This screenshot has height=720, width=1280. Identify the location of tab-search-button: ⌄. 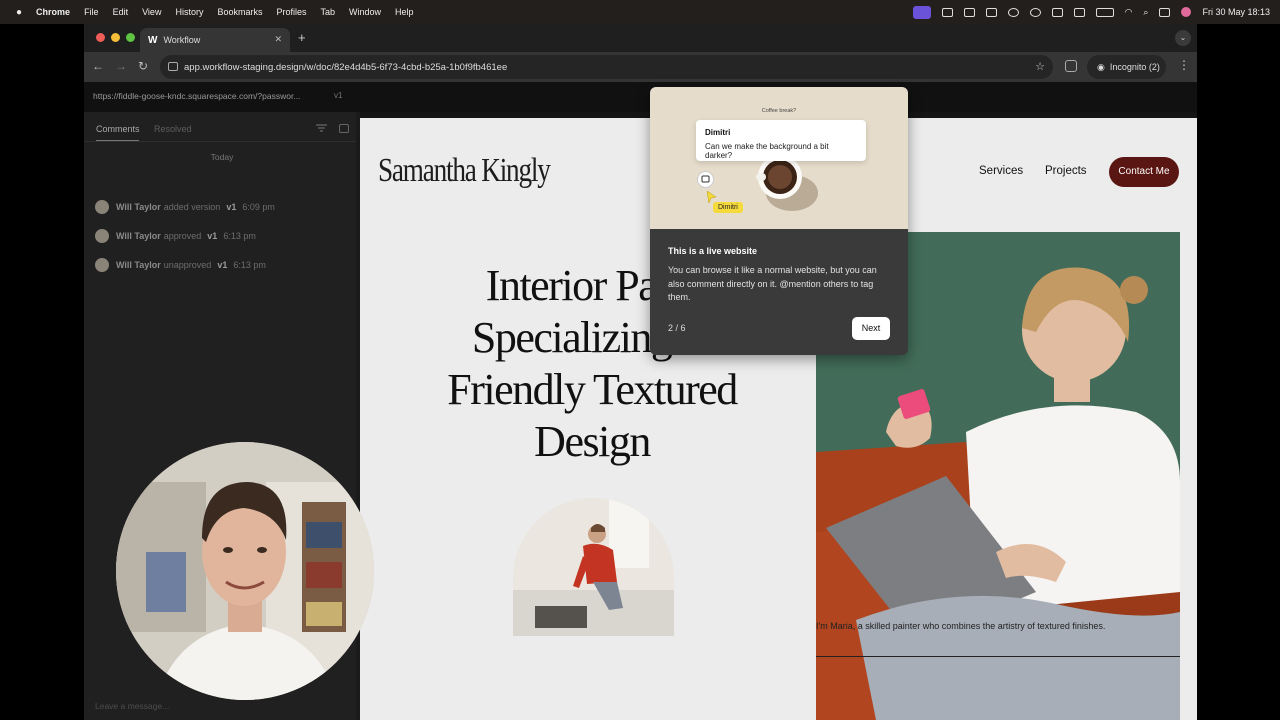
(1183, 38).